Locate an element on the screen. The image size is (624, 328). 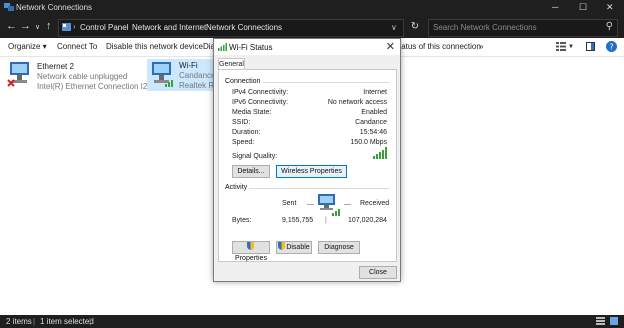
minimize-icon: ─ is located at coordinates (555, 7).